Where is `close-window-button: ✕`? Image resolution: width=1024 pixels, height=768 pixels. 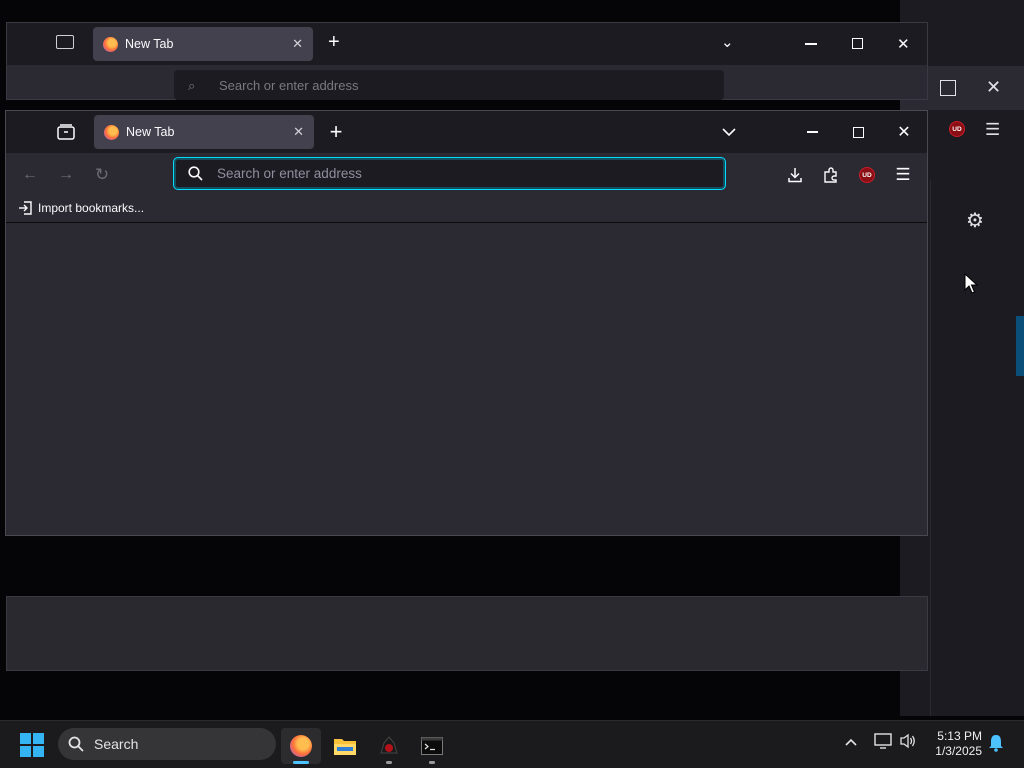
close-window-button: ✕ is located at coordinates (904, 132).